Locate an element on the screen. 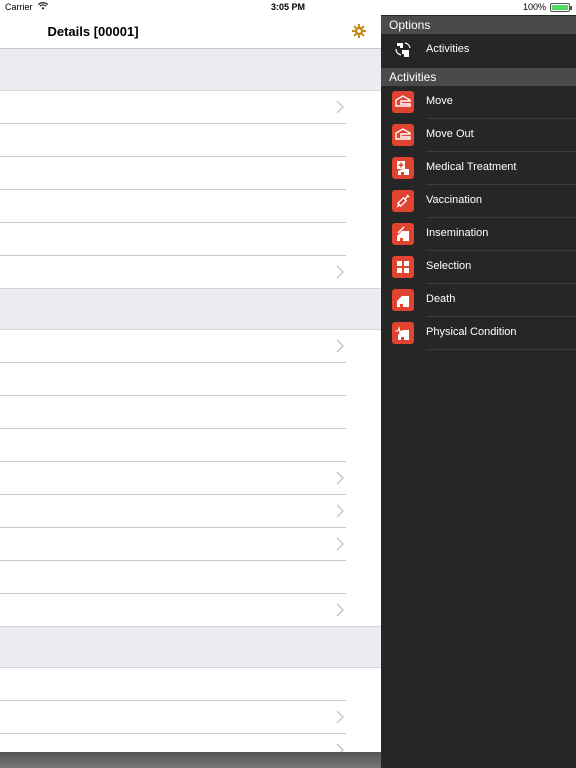 This screenshot has width=576, height=768. activities-icon is located at coordinates (403, 50).